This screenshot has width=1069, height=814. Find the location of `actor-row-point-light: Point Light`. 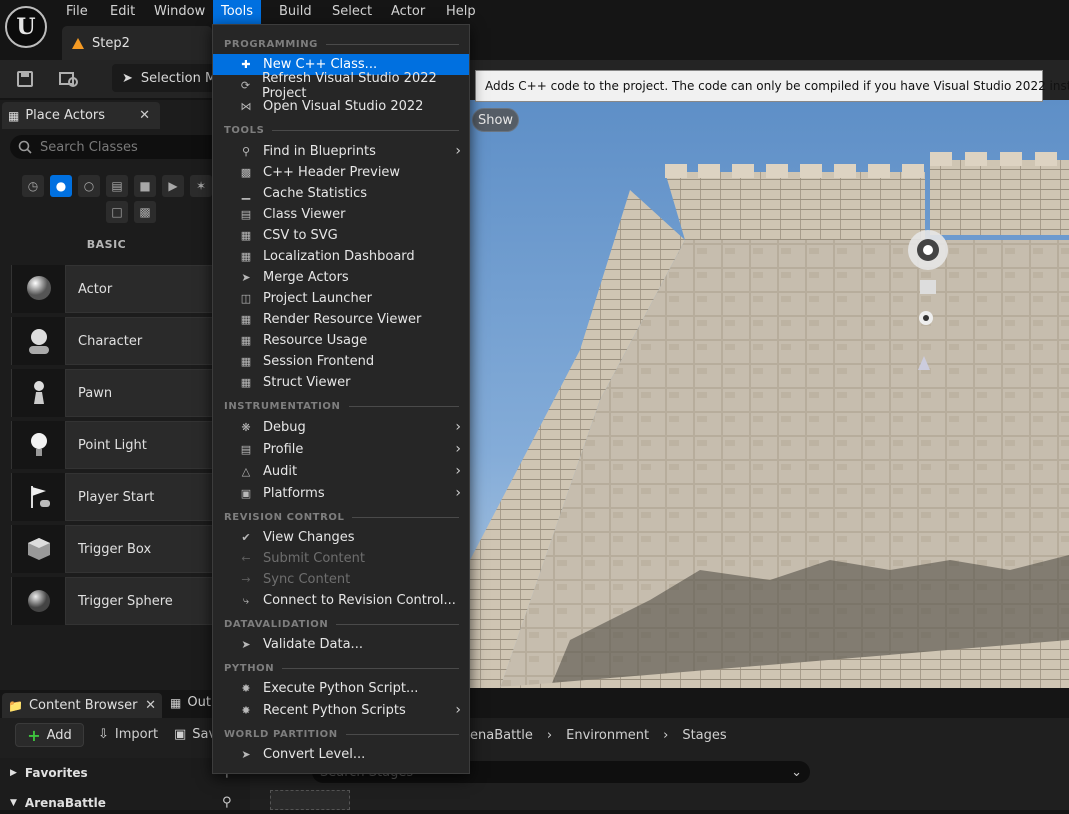

actor-row-point-light: Point Light is located at coordinates (112, 445).